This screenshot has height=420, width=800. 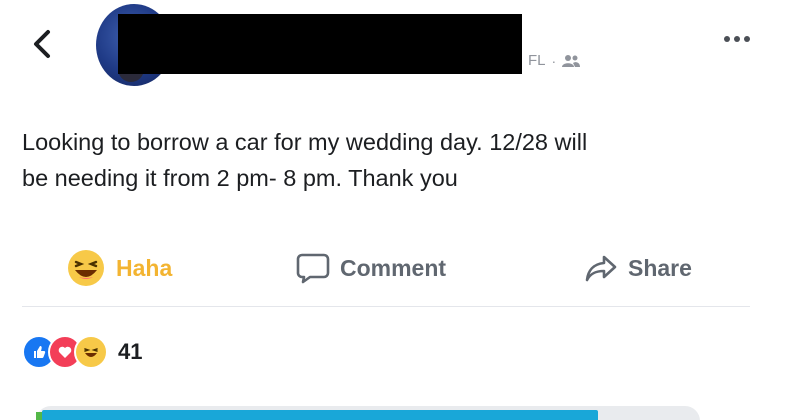 What do you see at coordinates (91, 352) in the screenshot?
I see `haha-icon` at bounding box center [91, 352].